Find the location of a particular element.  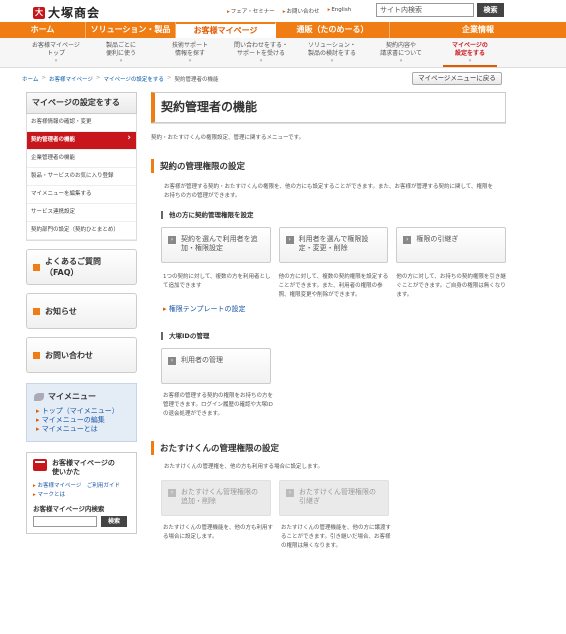

sidebar-item-profile: お客様情報の確認・変更 is located at coordinates (81, 123).